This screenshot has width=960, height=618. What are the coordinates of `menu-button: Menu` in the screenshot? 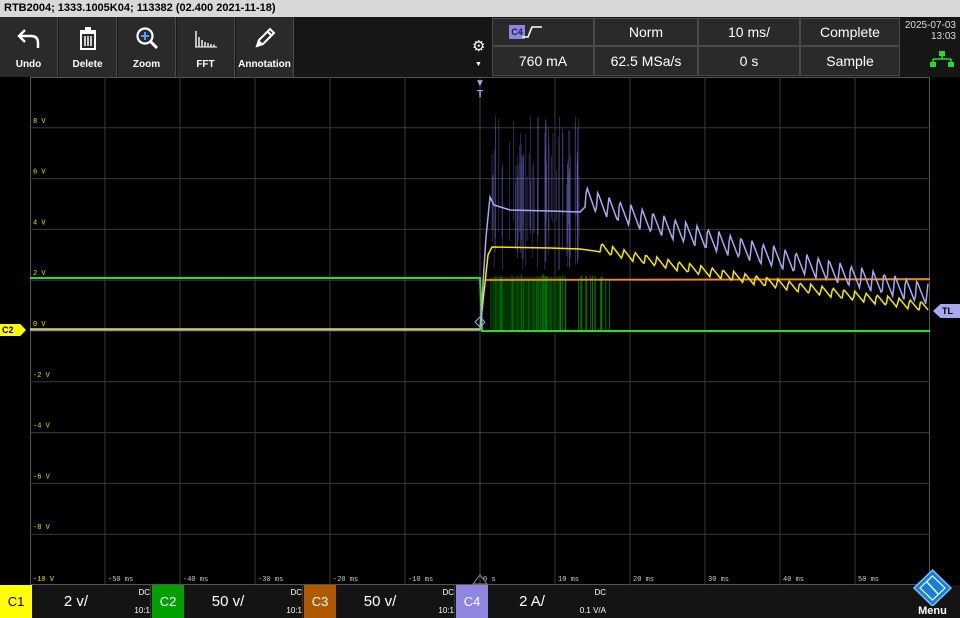 It's located at (932, 593).